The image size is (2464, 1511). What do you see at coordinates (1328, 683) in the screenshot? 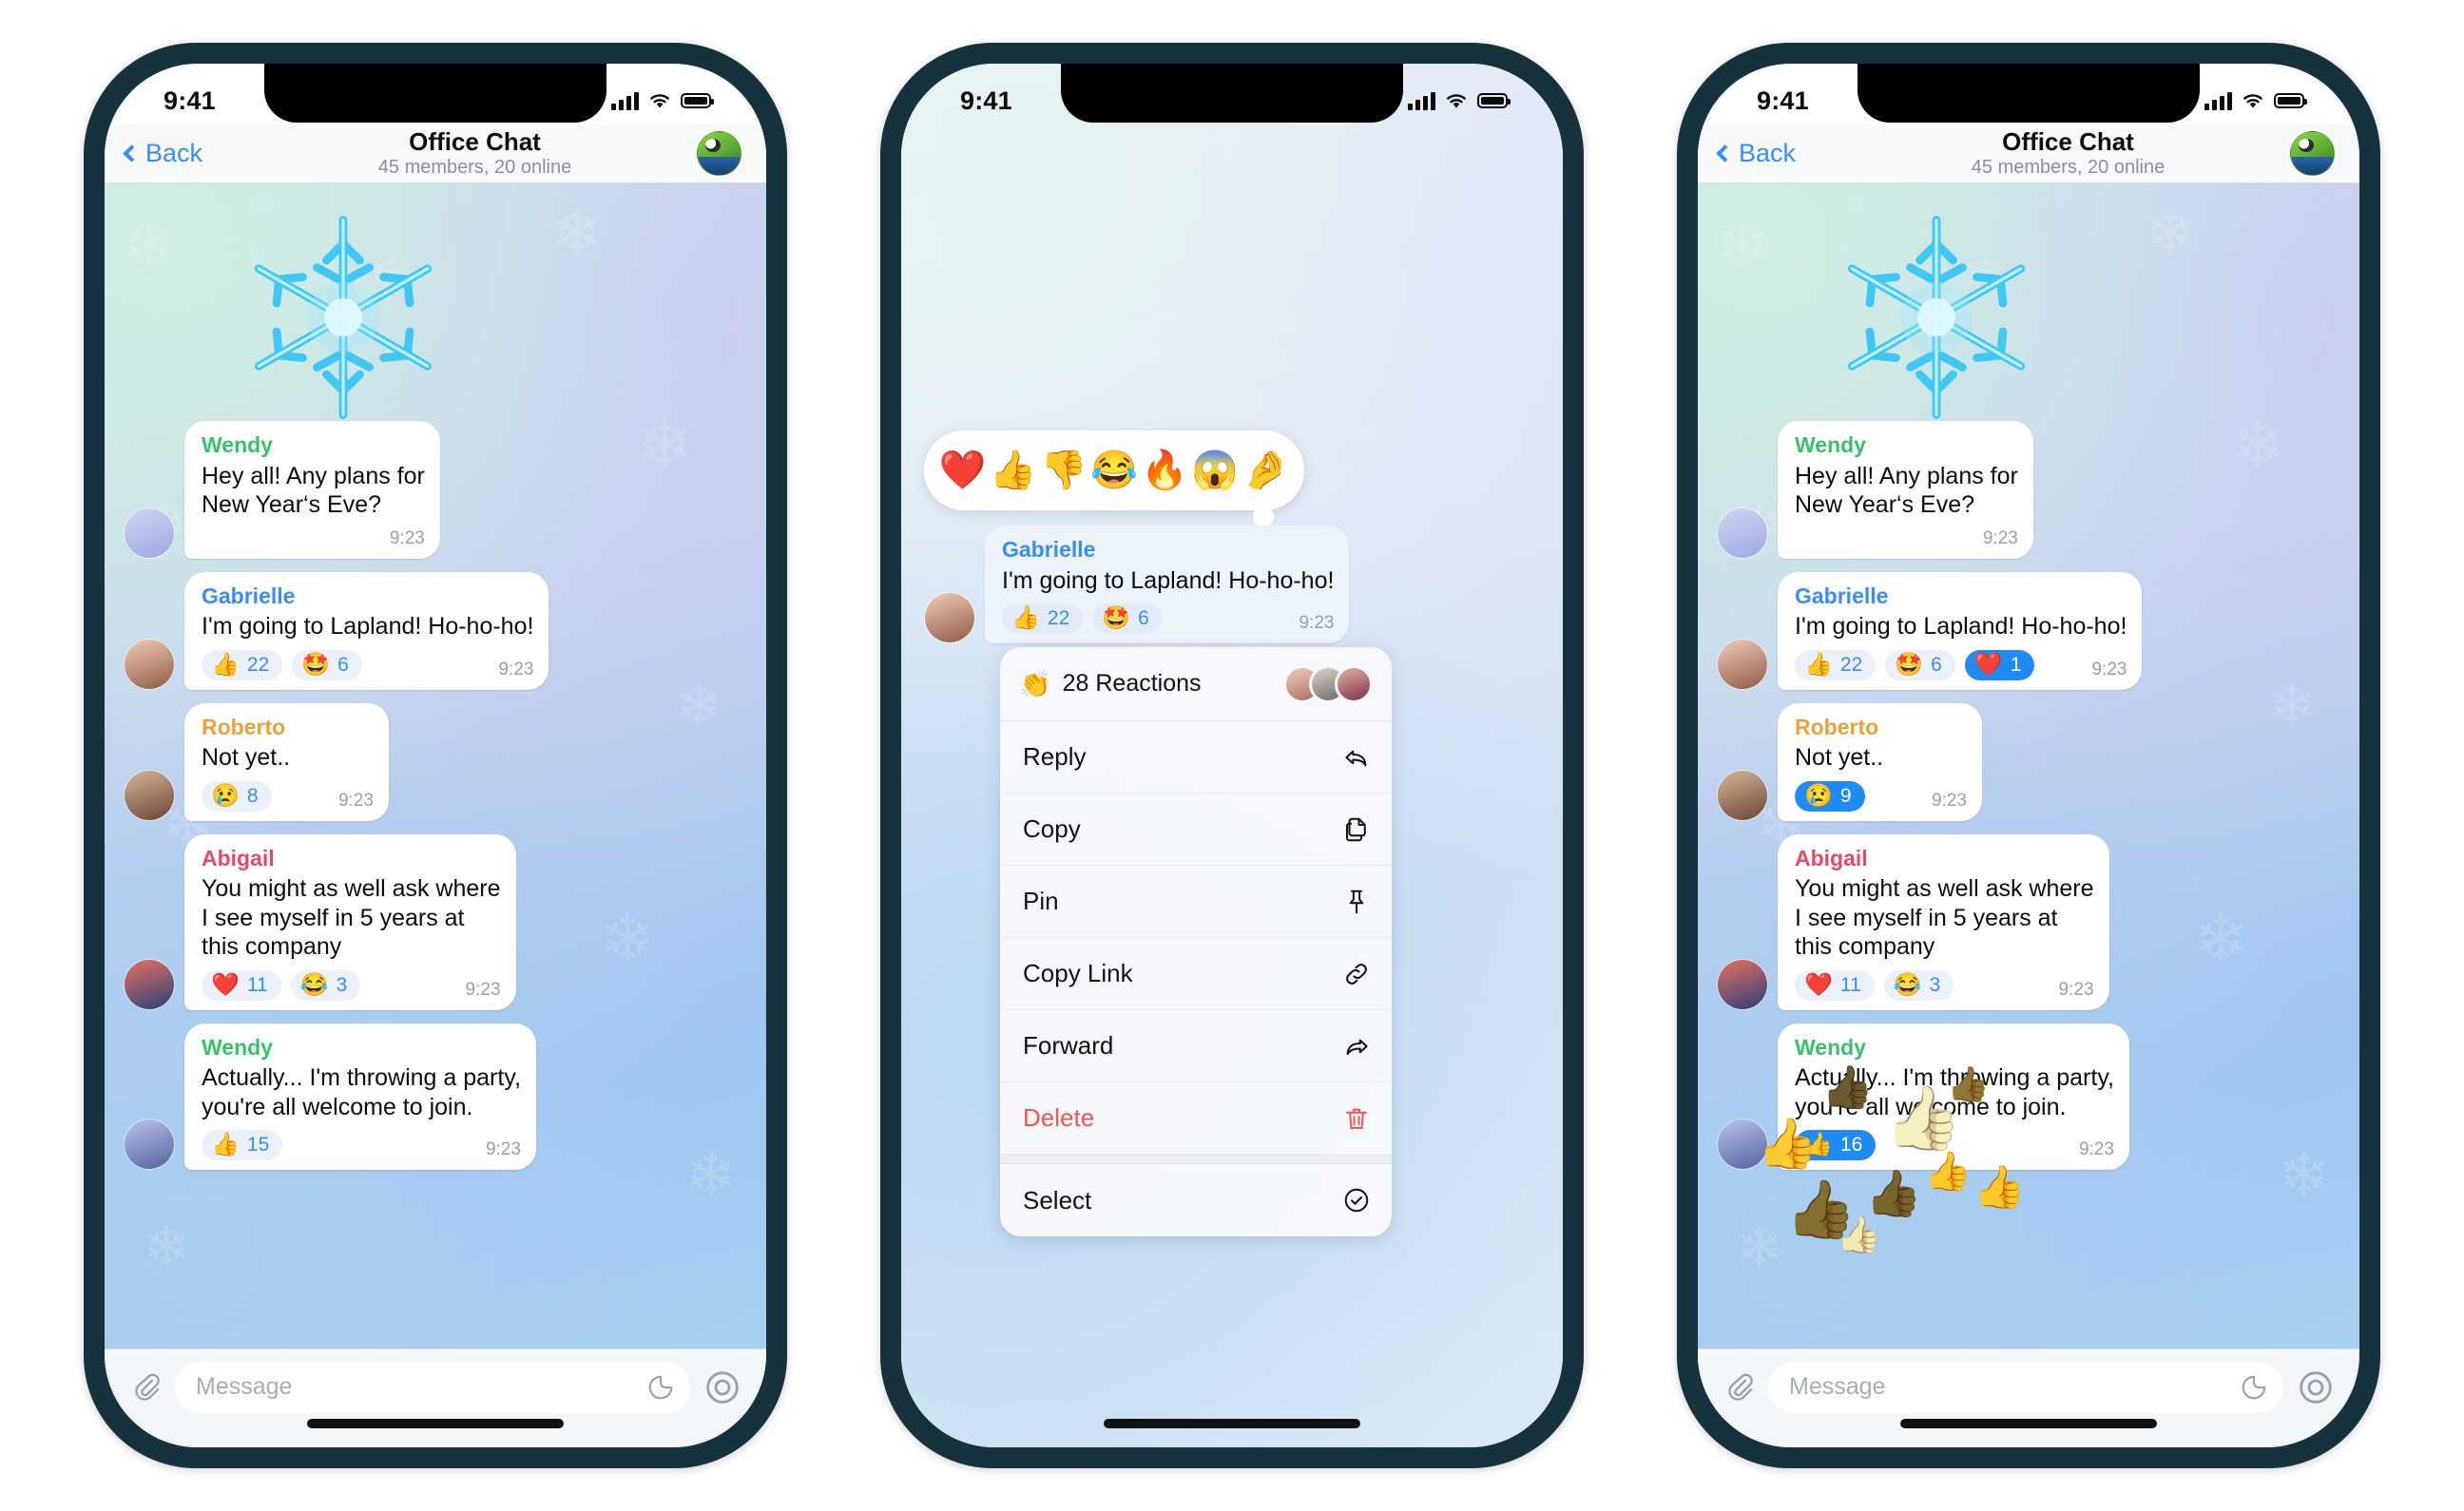
I see `reactors-facepile` at bounding box center [1328, 683].